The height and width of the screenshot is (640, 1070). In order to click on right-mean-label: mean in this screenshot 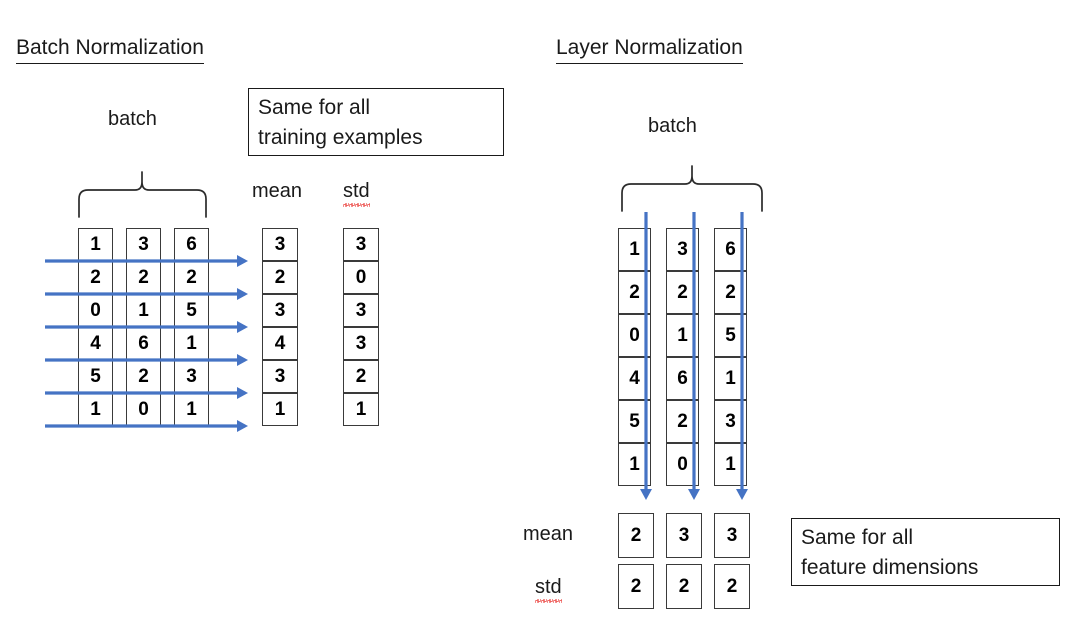, I will do `click(548, 534)`.